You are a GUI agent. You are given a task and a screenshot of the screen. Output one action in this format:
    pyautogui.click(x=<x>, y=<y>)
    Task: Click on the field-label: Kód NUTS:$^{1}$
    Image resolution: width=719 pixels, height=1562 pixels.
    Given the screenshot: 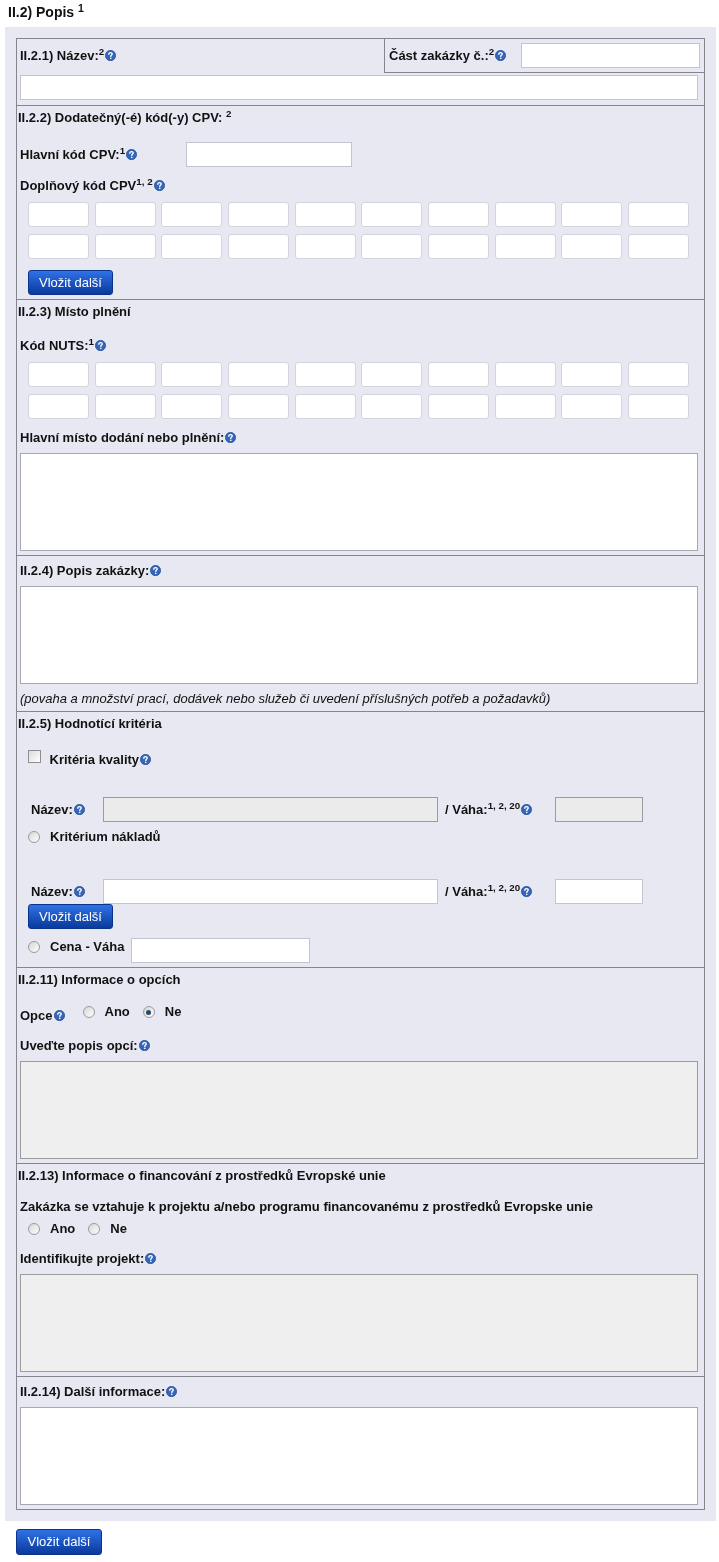 What is the action you would take?
    pyautogui.click(x=57, y=346)
    